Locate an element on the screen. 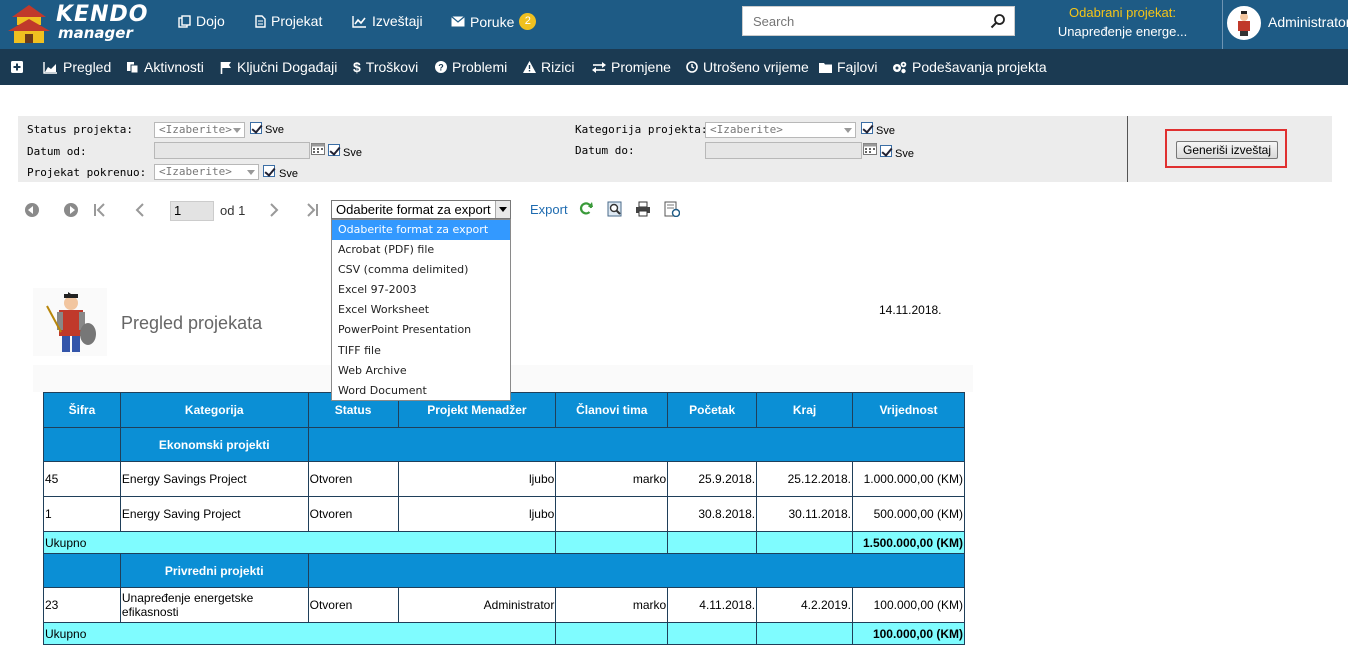 The height and width of the screenshot is (645, 1348). cell-clanovi: marko is located at coordinates (612, 605).